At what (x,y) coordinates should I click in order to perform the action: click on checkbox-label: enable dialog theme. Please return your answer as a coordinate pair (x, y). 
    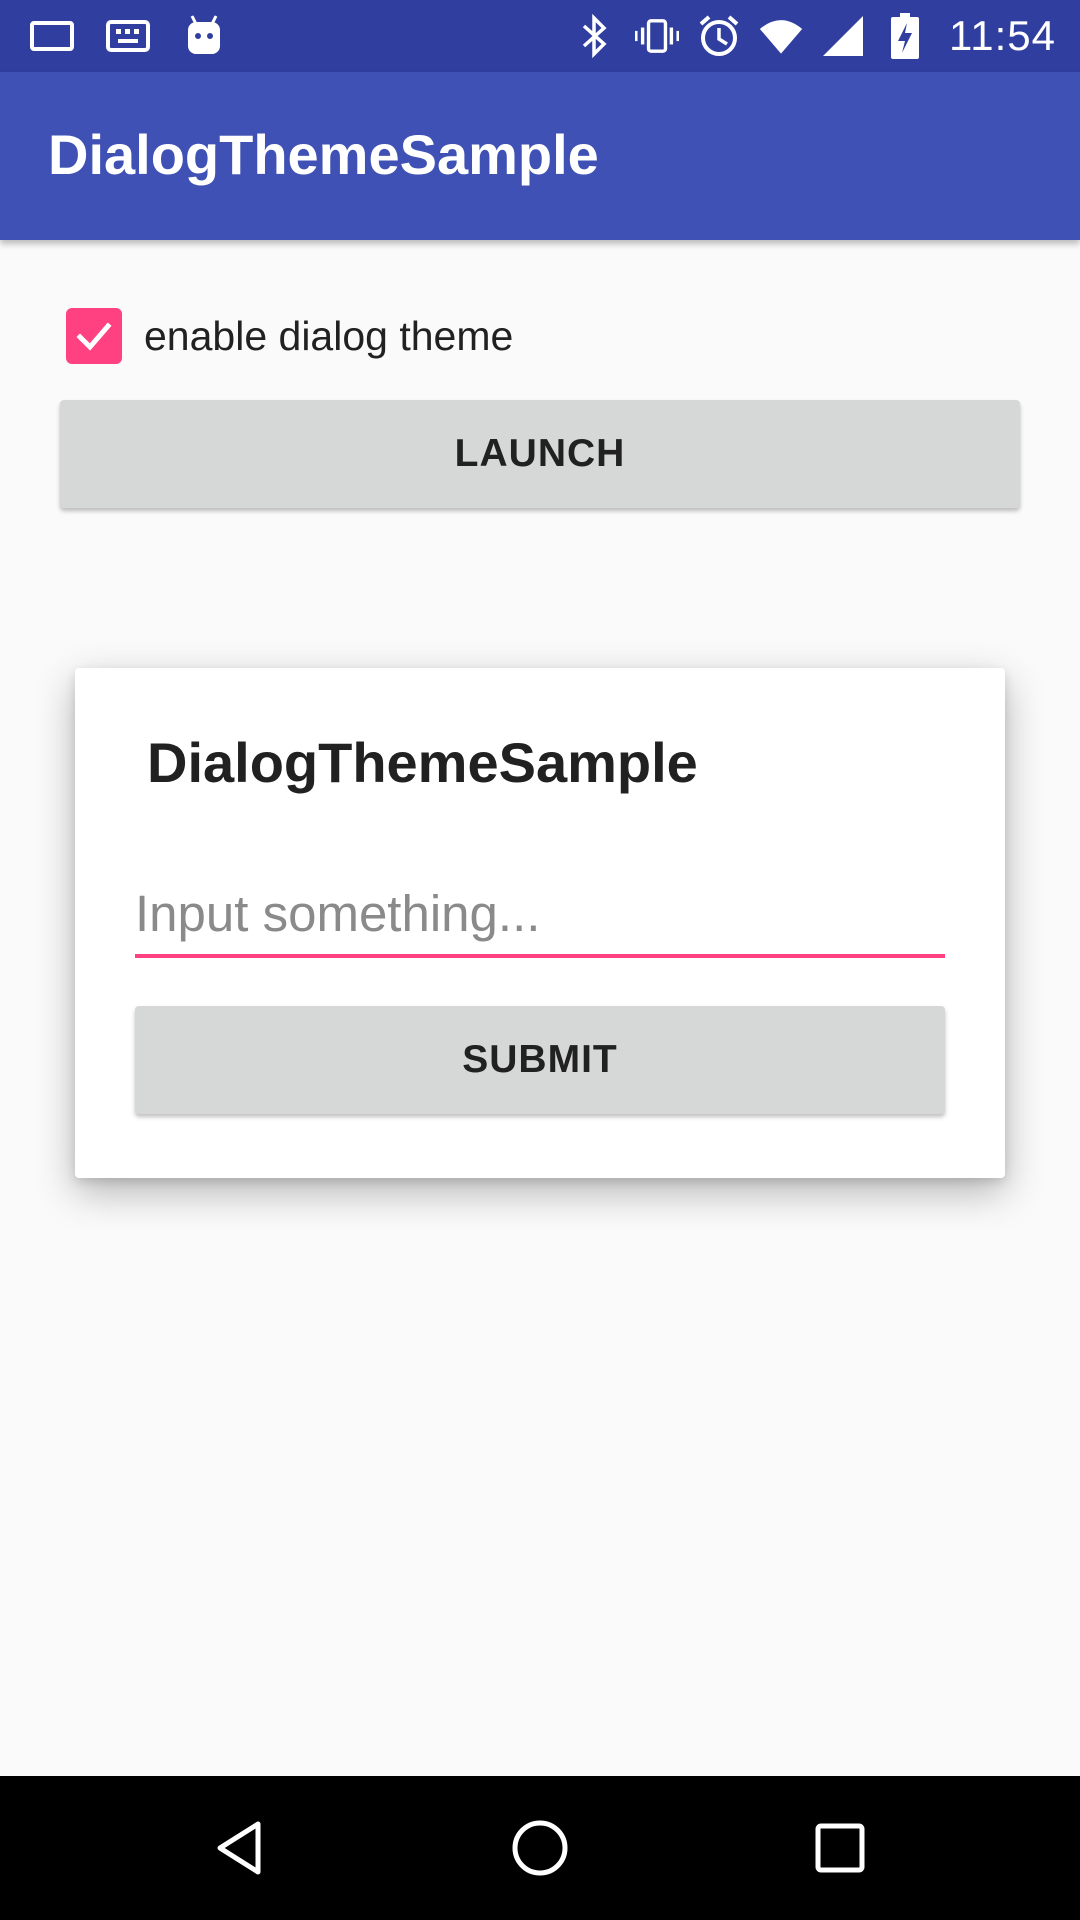
    Looking at the image, I should click on (329, 335).